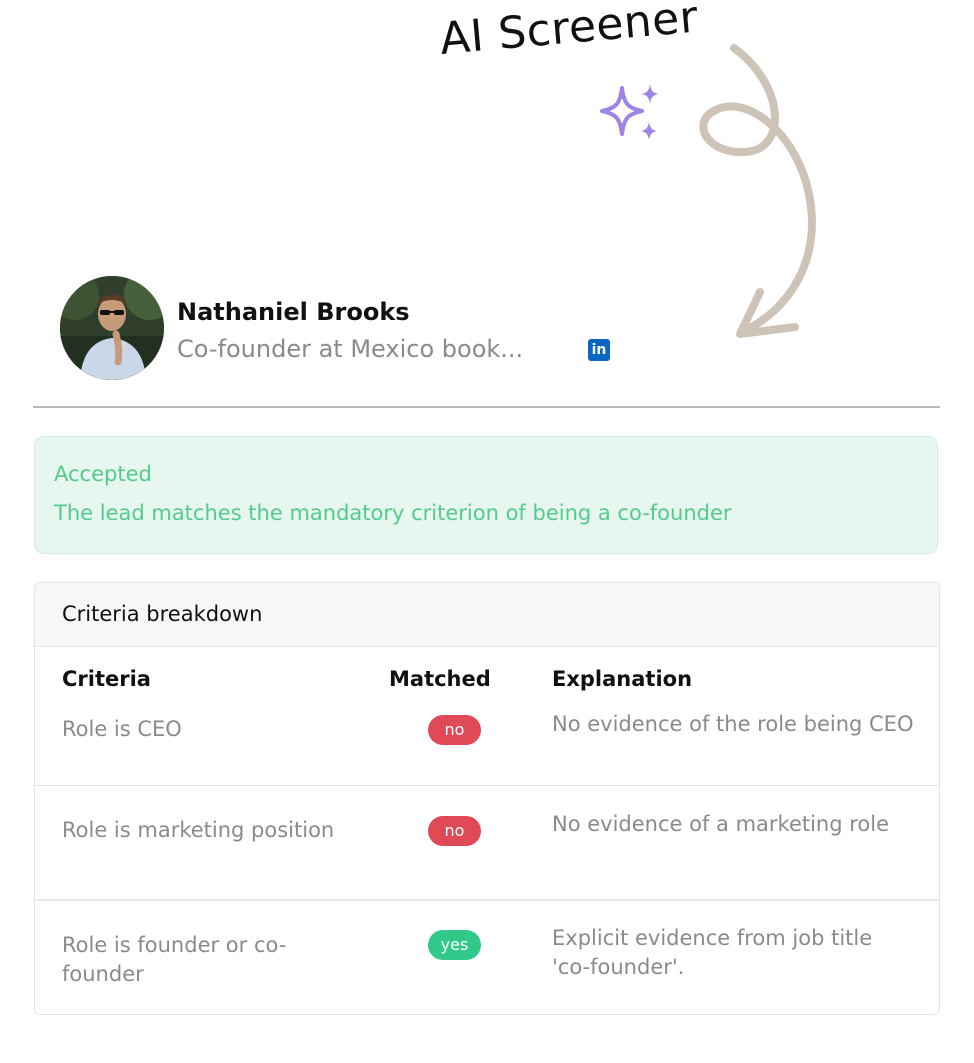 The height and width of the screenshot is (1063, 974). What do you see at coordinates (293, 312) in the screenshot?
I see `lead-name: Nathaniel Brooks` at bounding box center [293, 312].